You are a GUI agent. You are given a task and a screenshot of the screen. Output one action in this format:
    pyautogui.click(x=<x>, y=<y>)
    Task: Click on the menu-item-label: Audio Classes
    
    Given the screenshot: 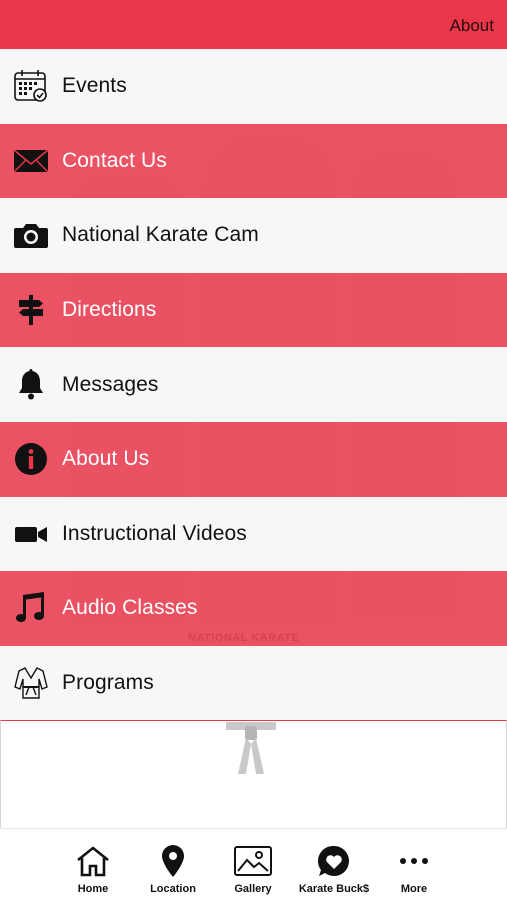 What is the action you would take?
    pyautogui.click(x=130, y=608)
    